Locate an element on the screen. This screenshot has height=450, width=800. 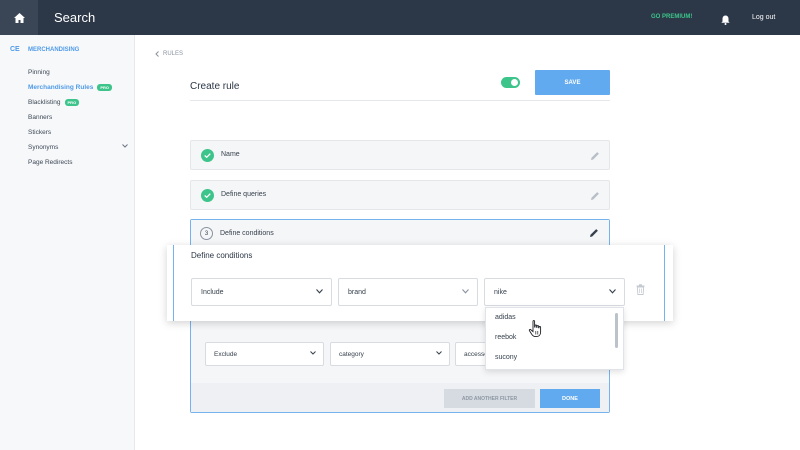
app-title: Search is located at coordinates (75, 17).